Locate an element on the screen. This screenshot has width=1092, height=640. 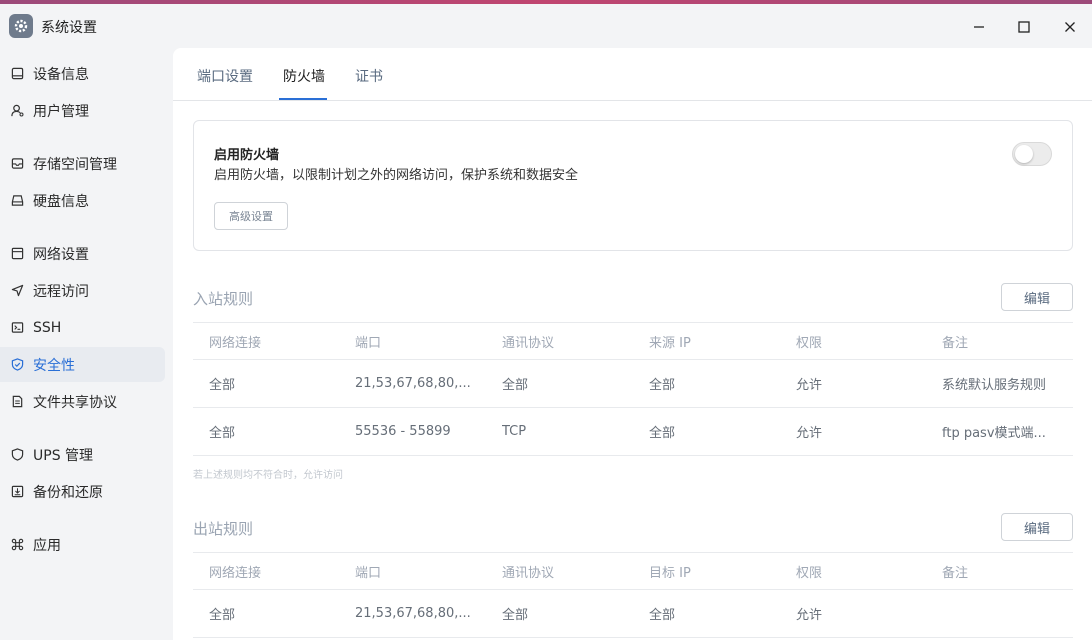
network-icon is located at coordinates (17, 254).